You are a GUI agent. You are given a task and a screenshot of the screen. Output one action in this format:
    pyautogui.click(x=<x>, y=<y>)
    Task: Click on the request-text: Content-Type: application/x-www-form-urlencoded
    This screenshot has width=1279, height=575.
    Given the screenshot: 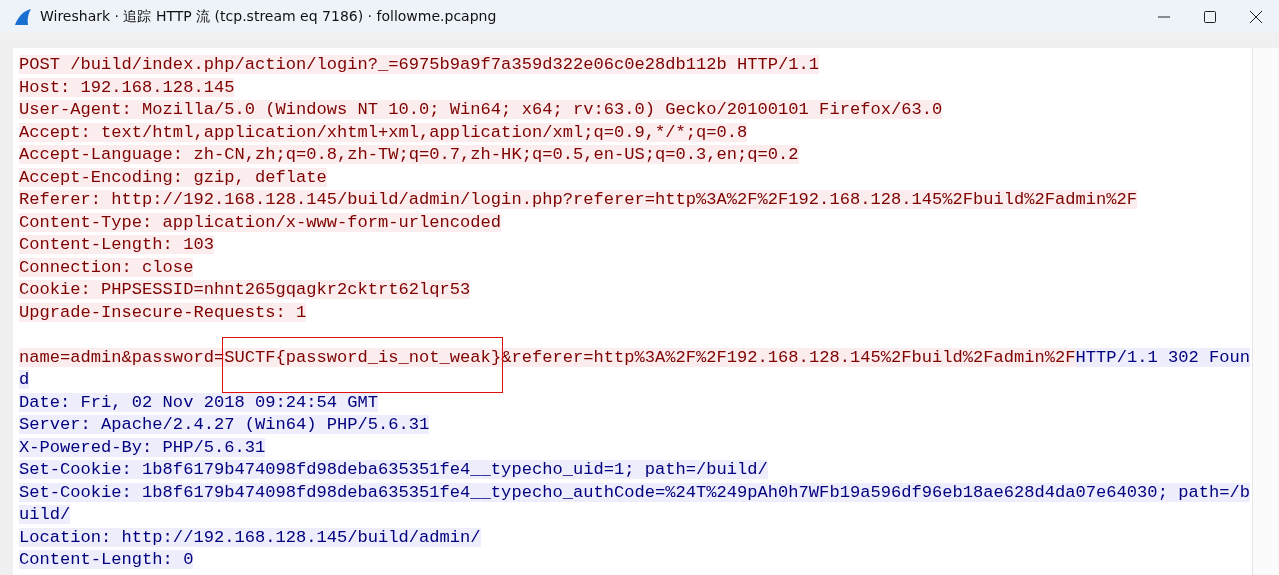 What is the action you would take?
    pyautogui.click(x=260, y=222)
    